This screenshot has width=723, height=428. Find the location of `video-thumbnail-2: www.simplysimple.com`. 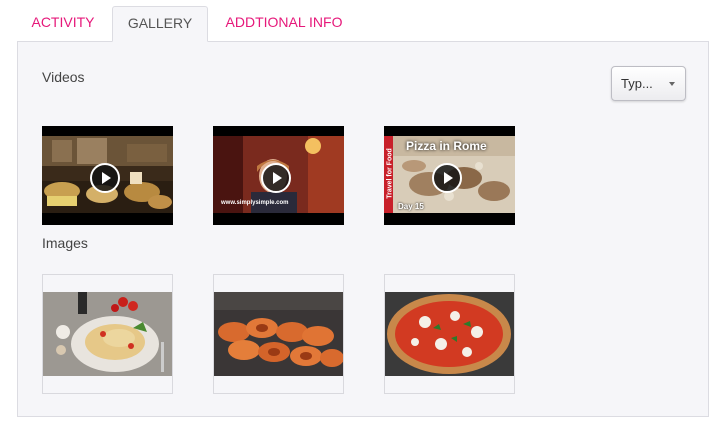

video-thumbnail-2: www.simplysimple.com is located at coordinates (278, 175).